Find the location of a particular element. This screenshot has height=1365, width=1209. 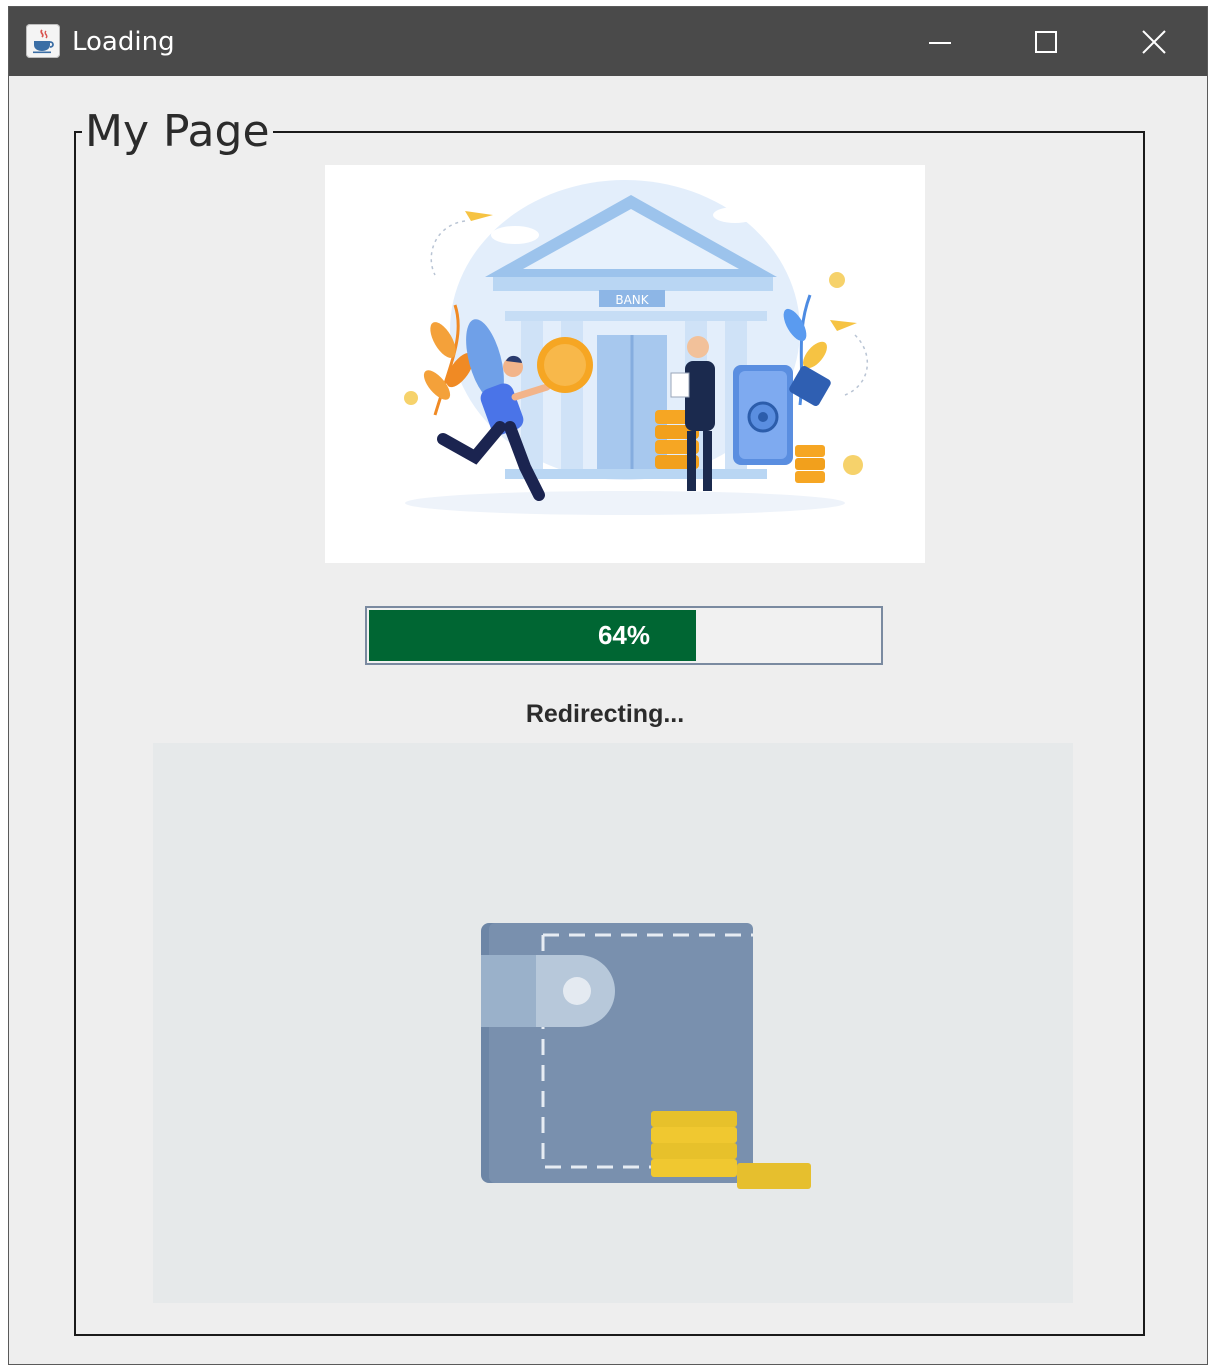

close-icon is located at coordinates (1154, 41).